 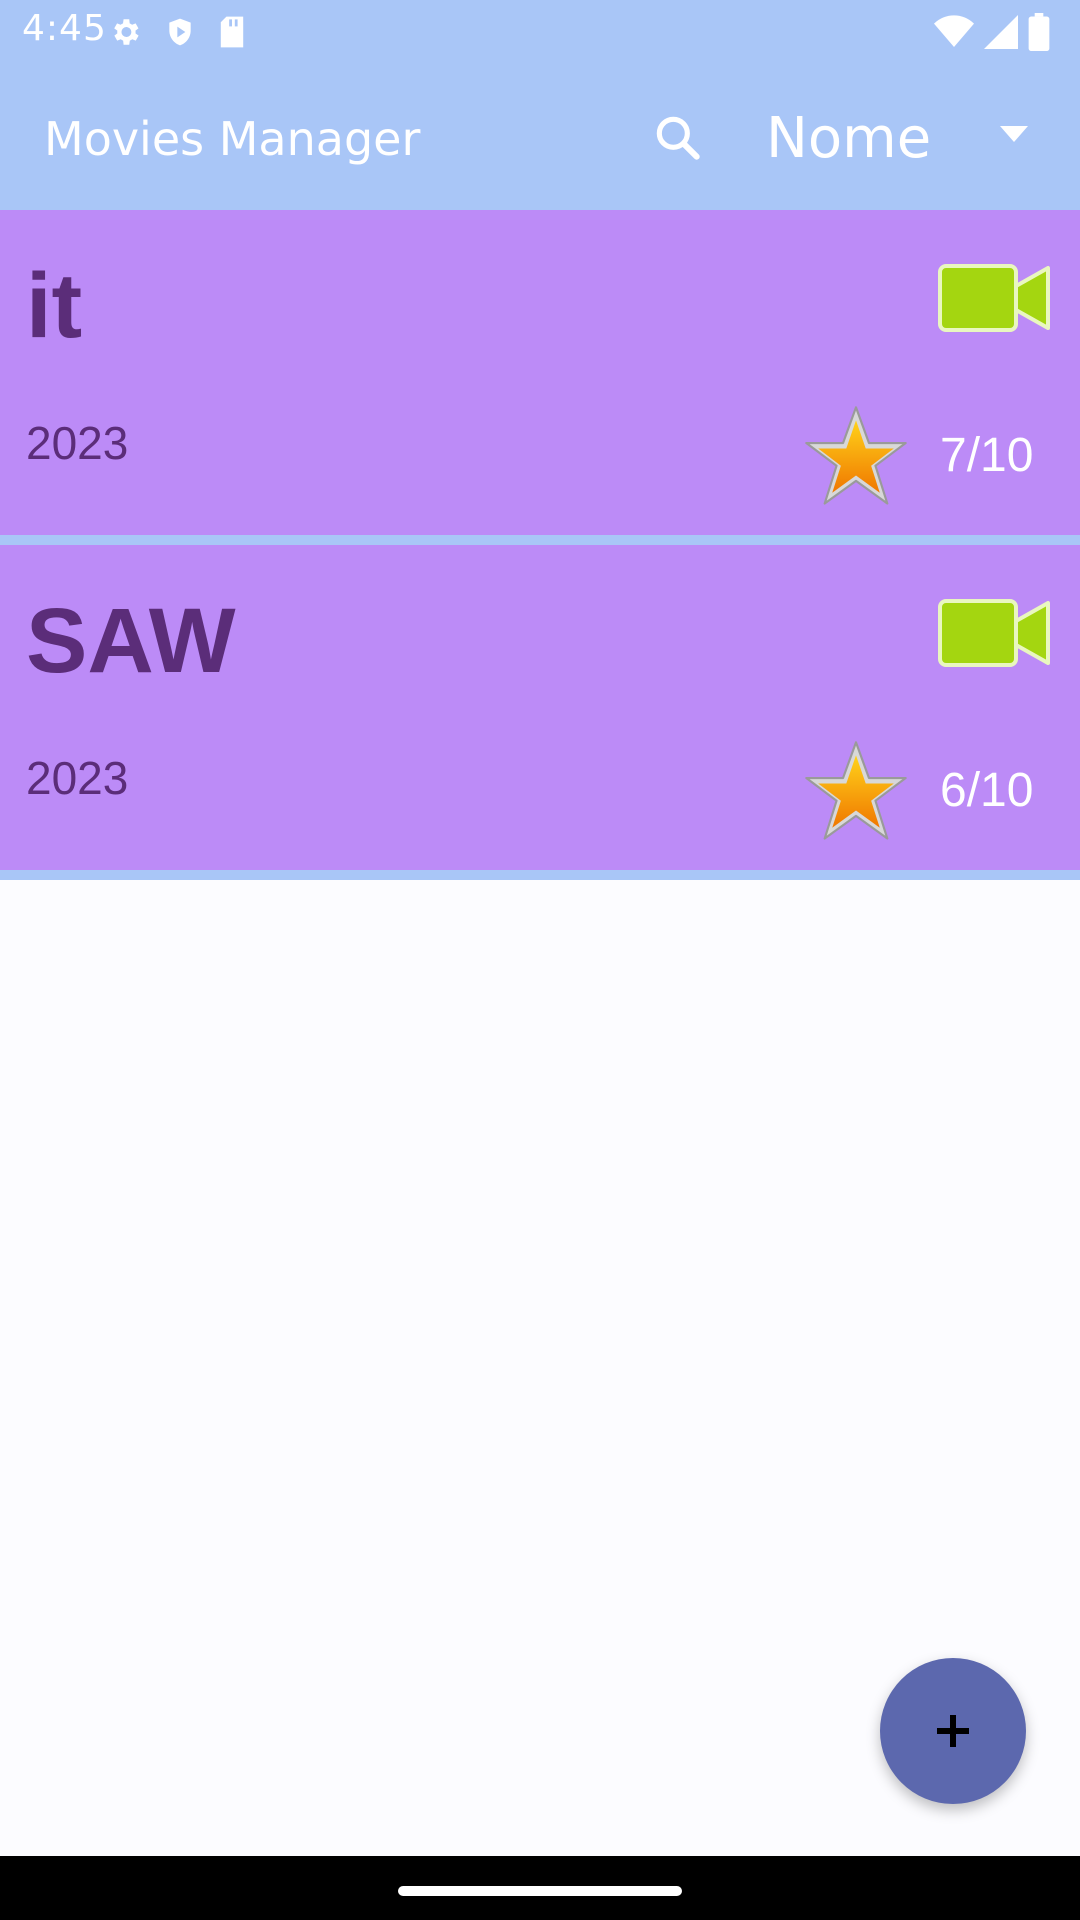 I want to click on search-icon, so click(x=678, y=138).